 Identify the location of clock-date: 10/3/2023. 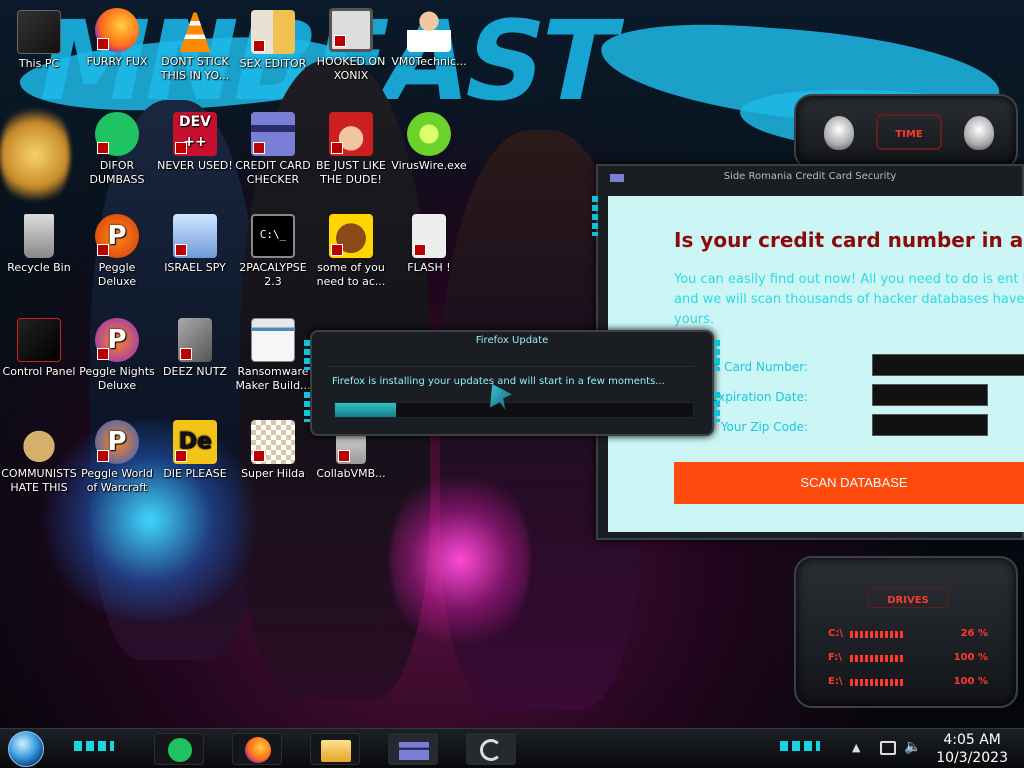
(972, 758).